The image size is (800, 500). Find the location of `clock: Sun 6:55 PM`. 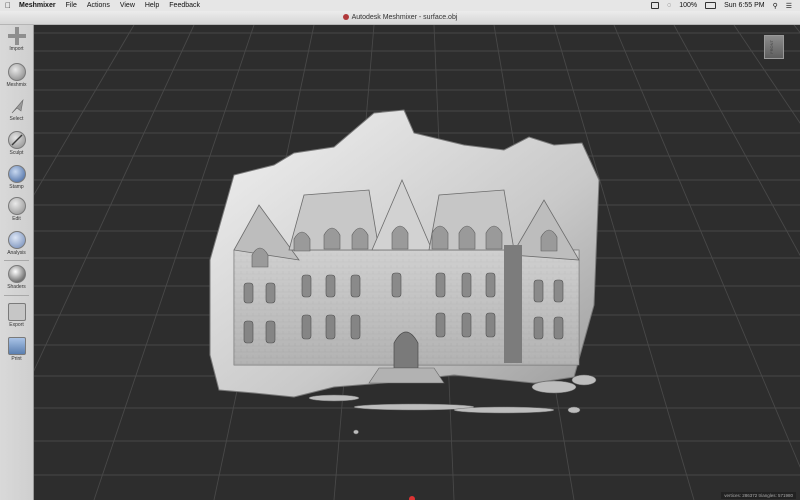

clock: Sun 6:55 PM is located at coordinates (744, 5).